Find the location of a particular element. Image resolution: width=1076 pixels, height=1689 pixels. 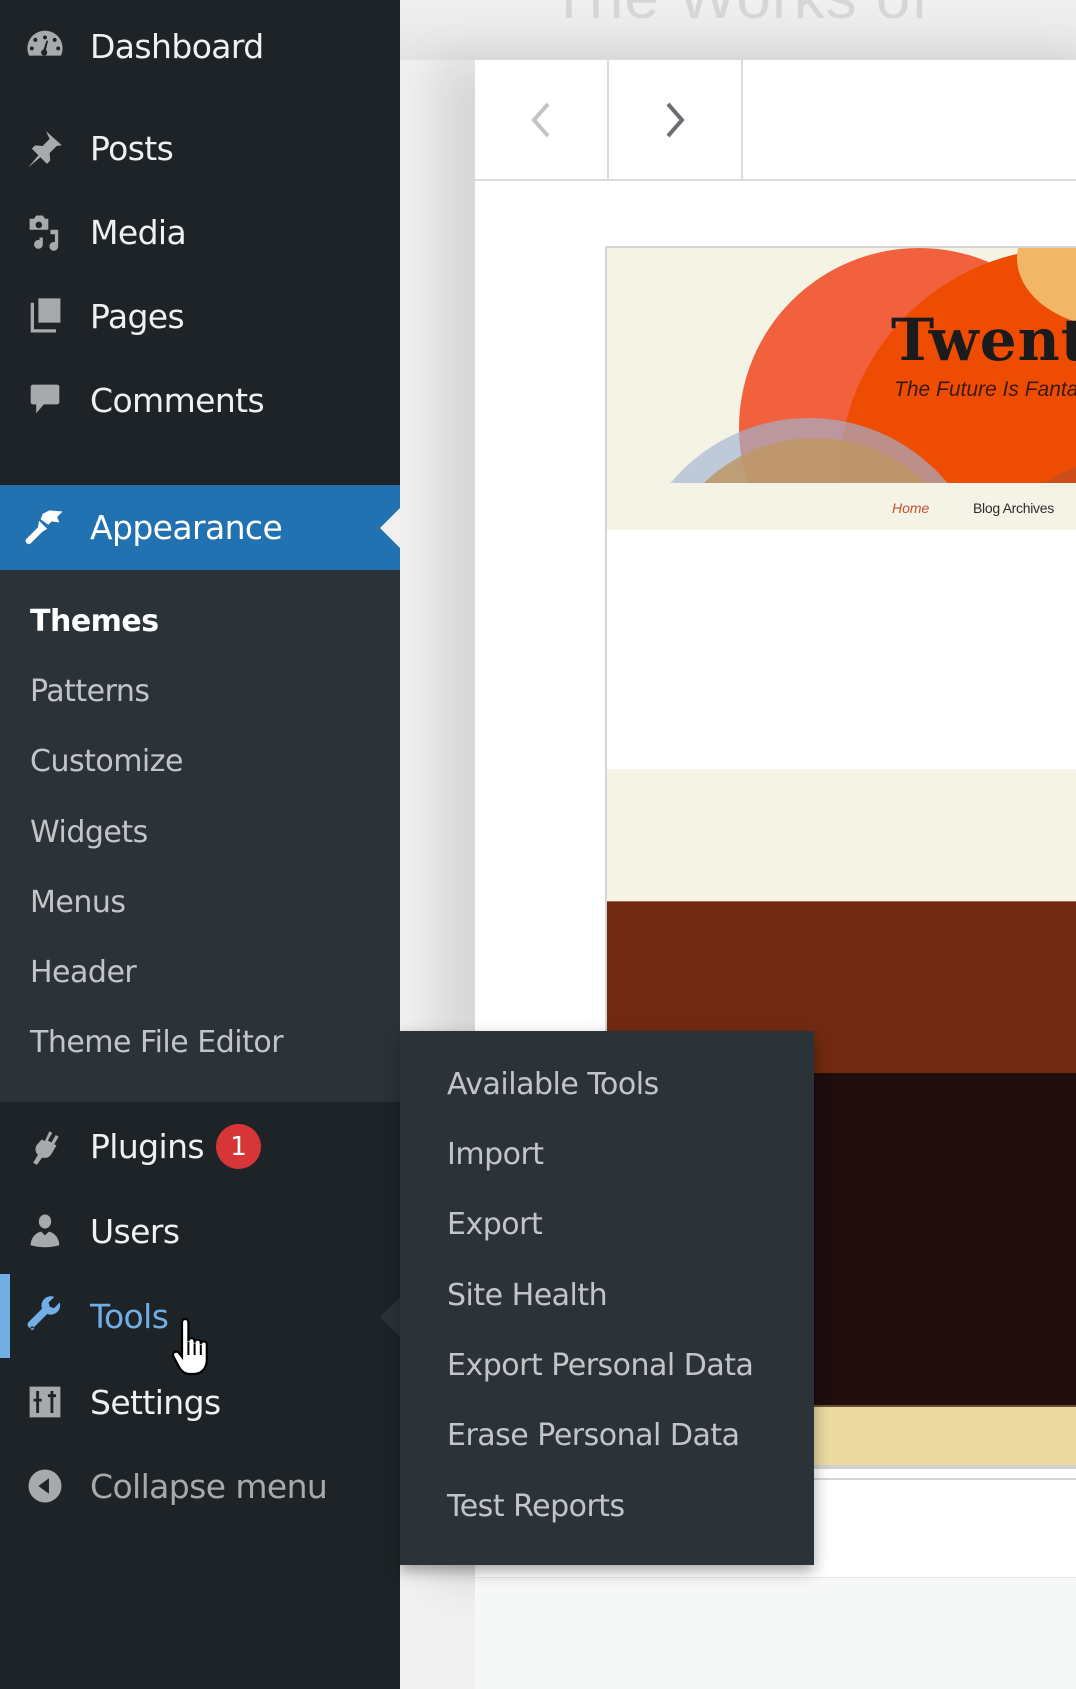

flyout-item-site-health: Site Health is located at coordinates (527, 1295).